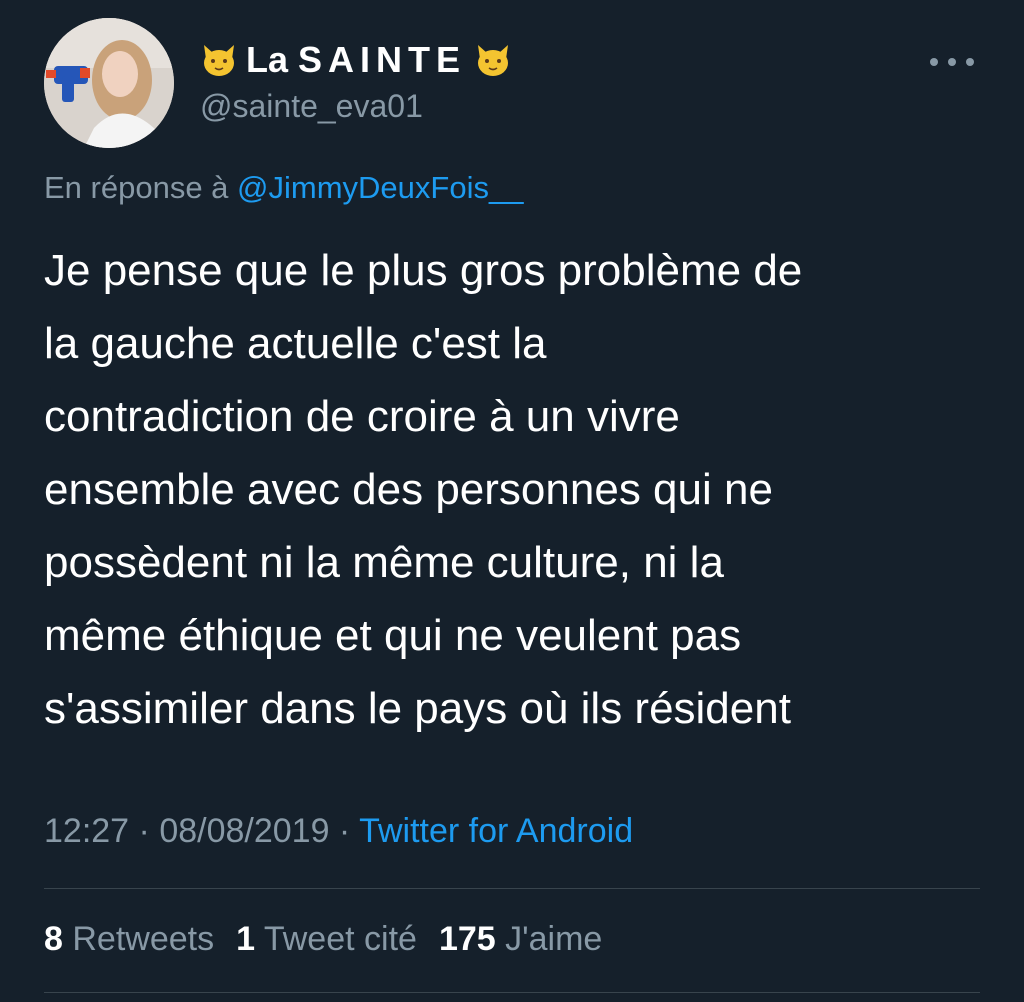  Describe the element at coordinates (246, 939) in the screenshot. I see `quotes-count: 1` at that location.